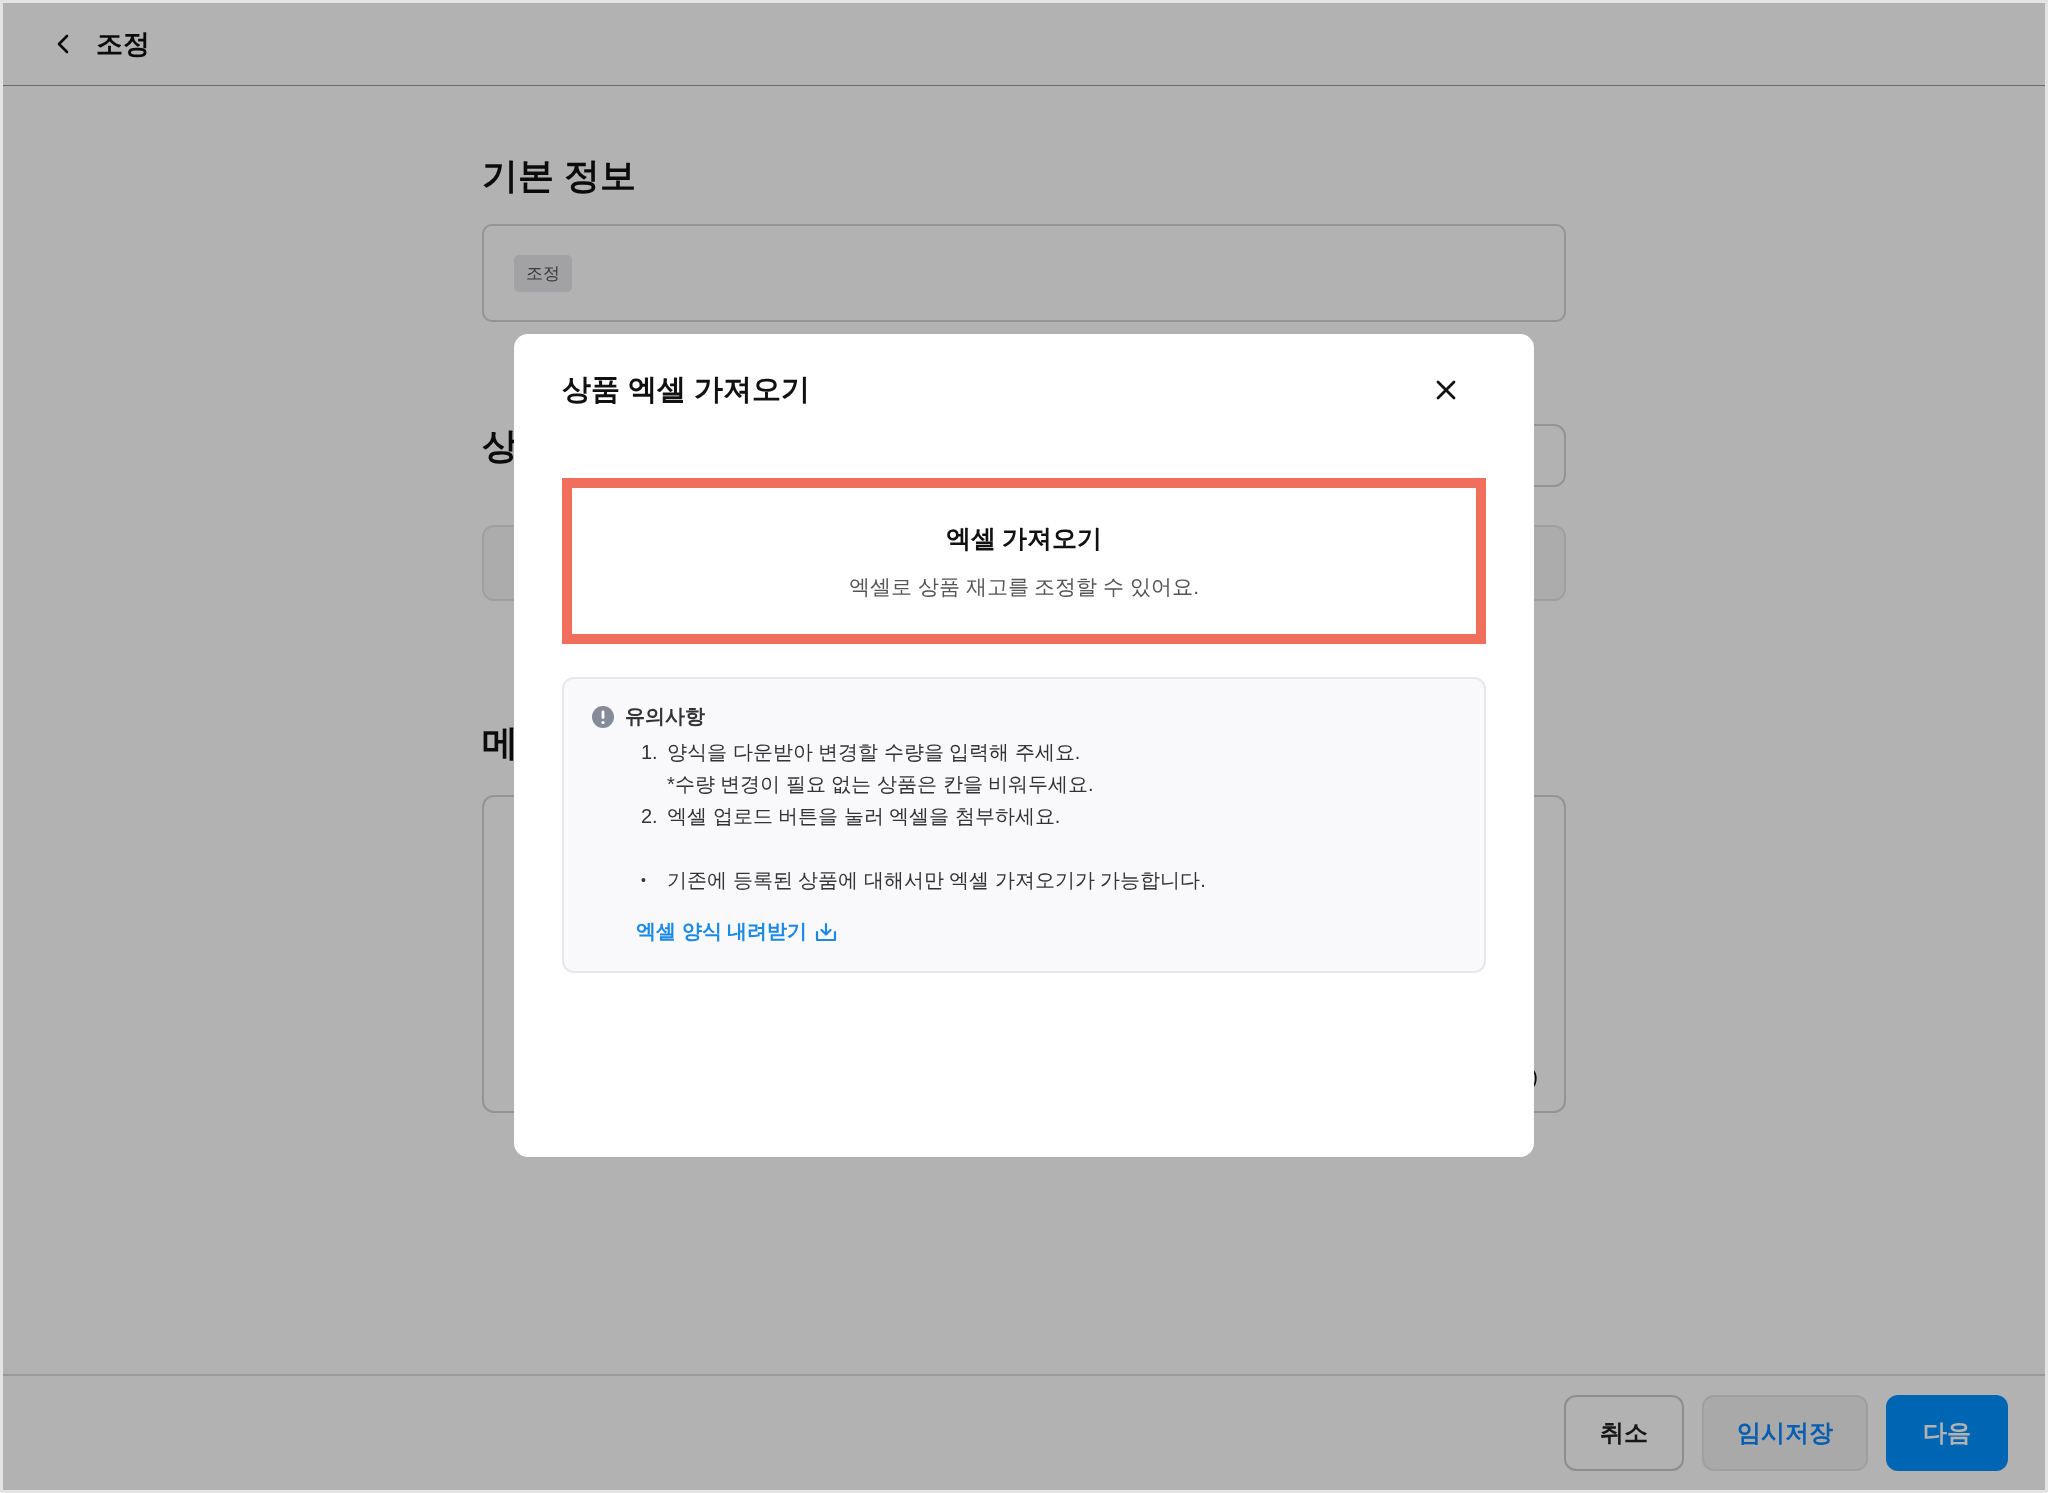 The image size is (2048, 1493). Describe the element at coordinates (650, 752) in the screenshot. I see `list-marker: 1.` at that location.